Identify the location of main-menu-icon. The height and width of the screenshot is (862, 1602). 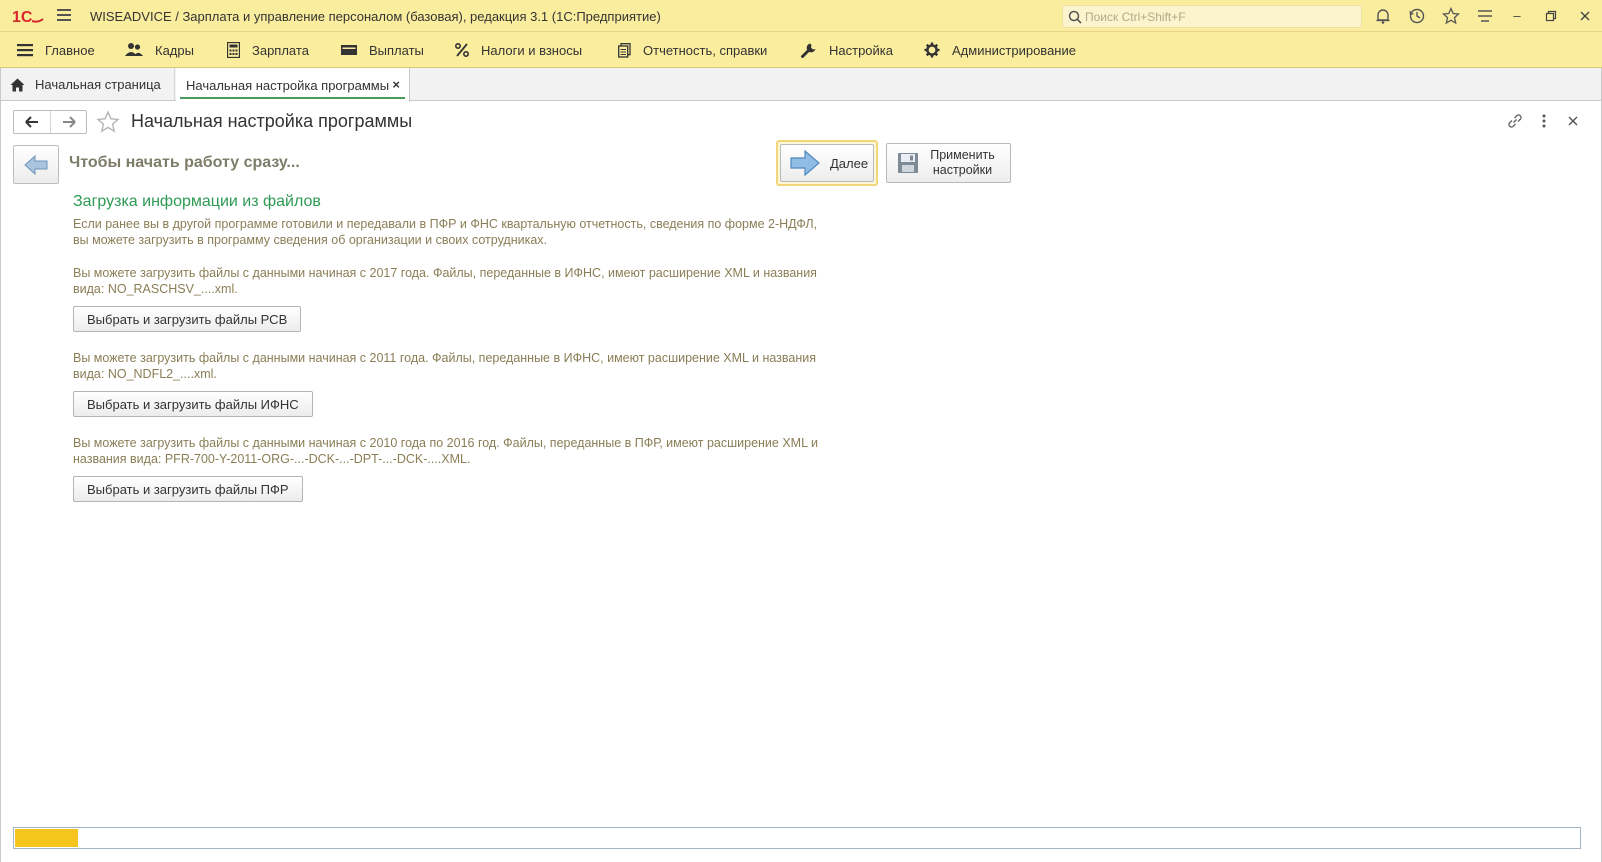
(64, 16).